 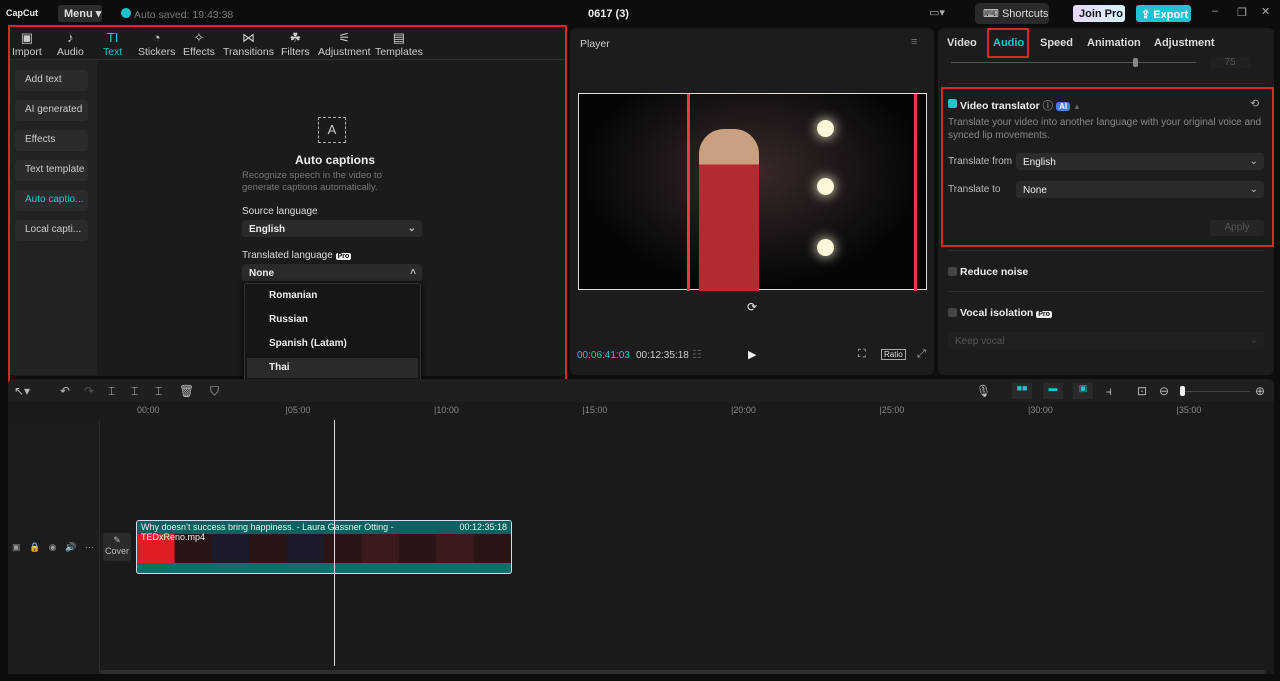 I want to click on ruler-tick: |20:00, so click(x=743, y=410).